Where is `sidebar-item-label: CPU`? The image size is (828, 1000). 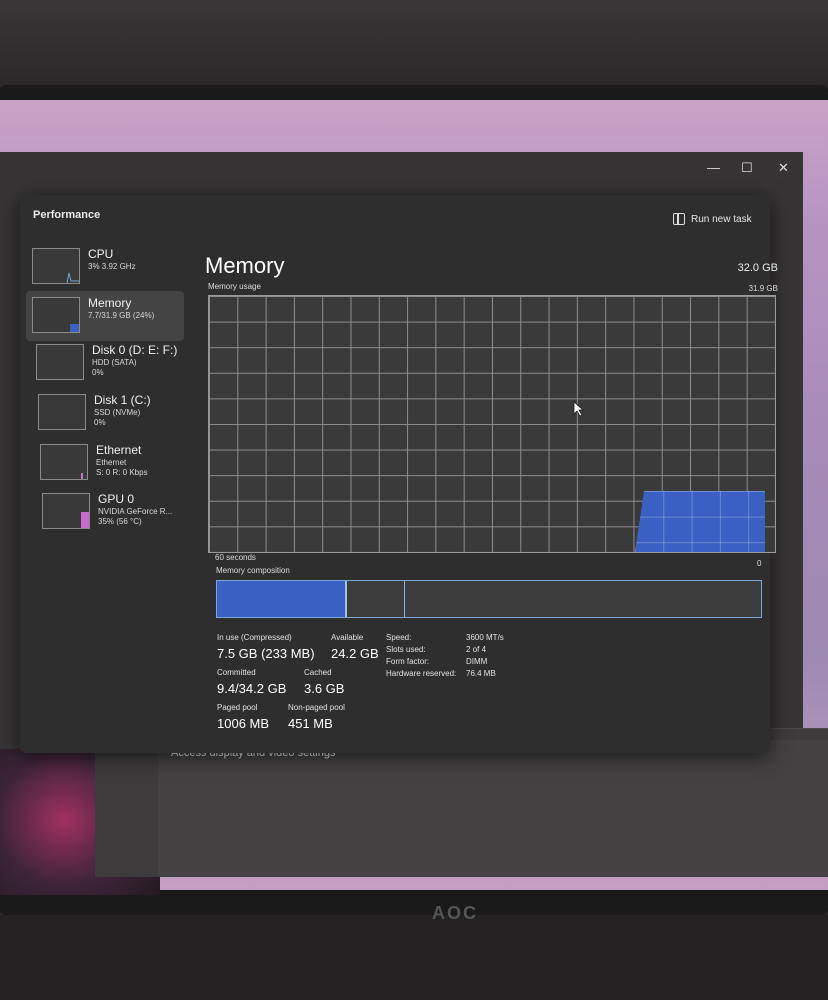 sidebar-item-label: CPU is located at coordinates (101, 254).